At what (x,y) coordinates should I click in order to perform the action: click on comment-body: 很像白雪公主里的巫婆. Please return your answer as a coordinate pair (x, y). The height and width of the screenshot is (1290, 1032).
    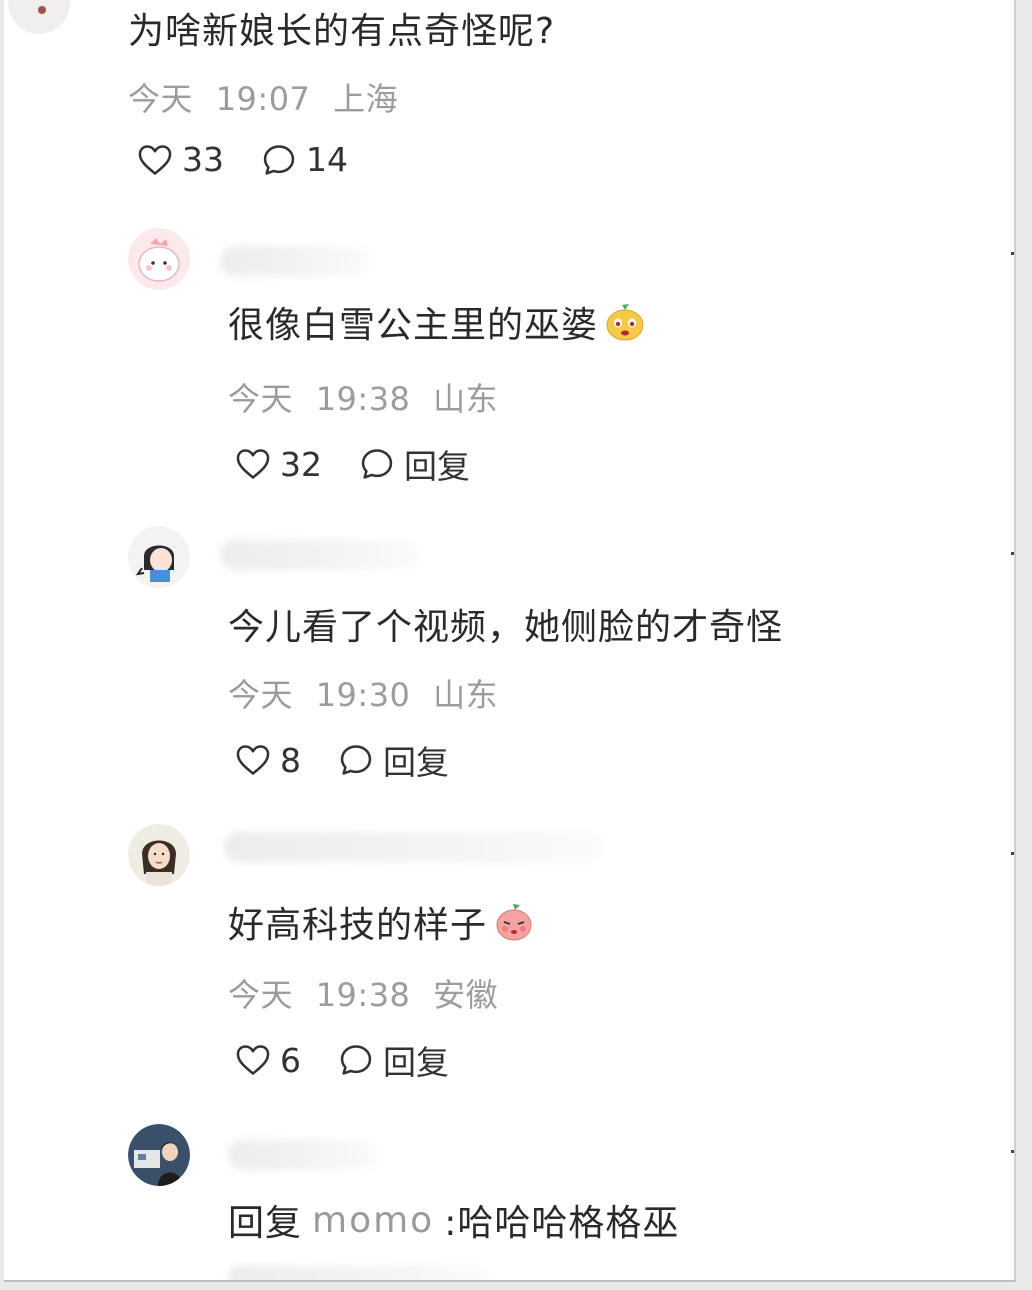
    Looking at the image, I should click on (413, 325).